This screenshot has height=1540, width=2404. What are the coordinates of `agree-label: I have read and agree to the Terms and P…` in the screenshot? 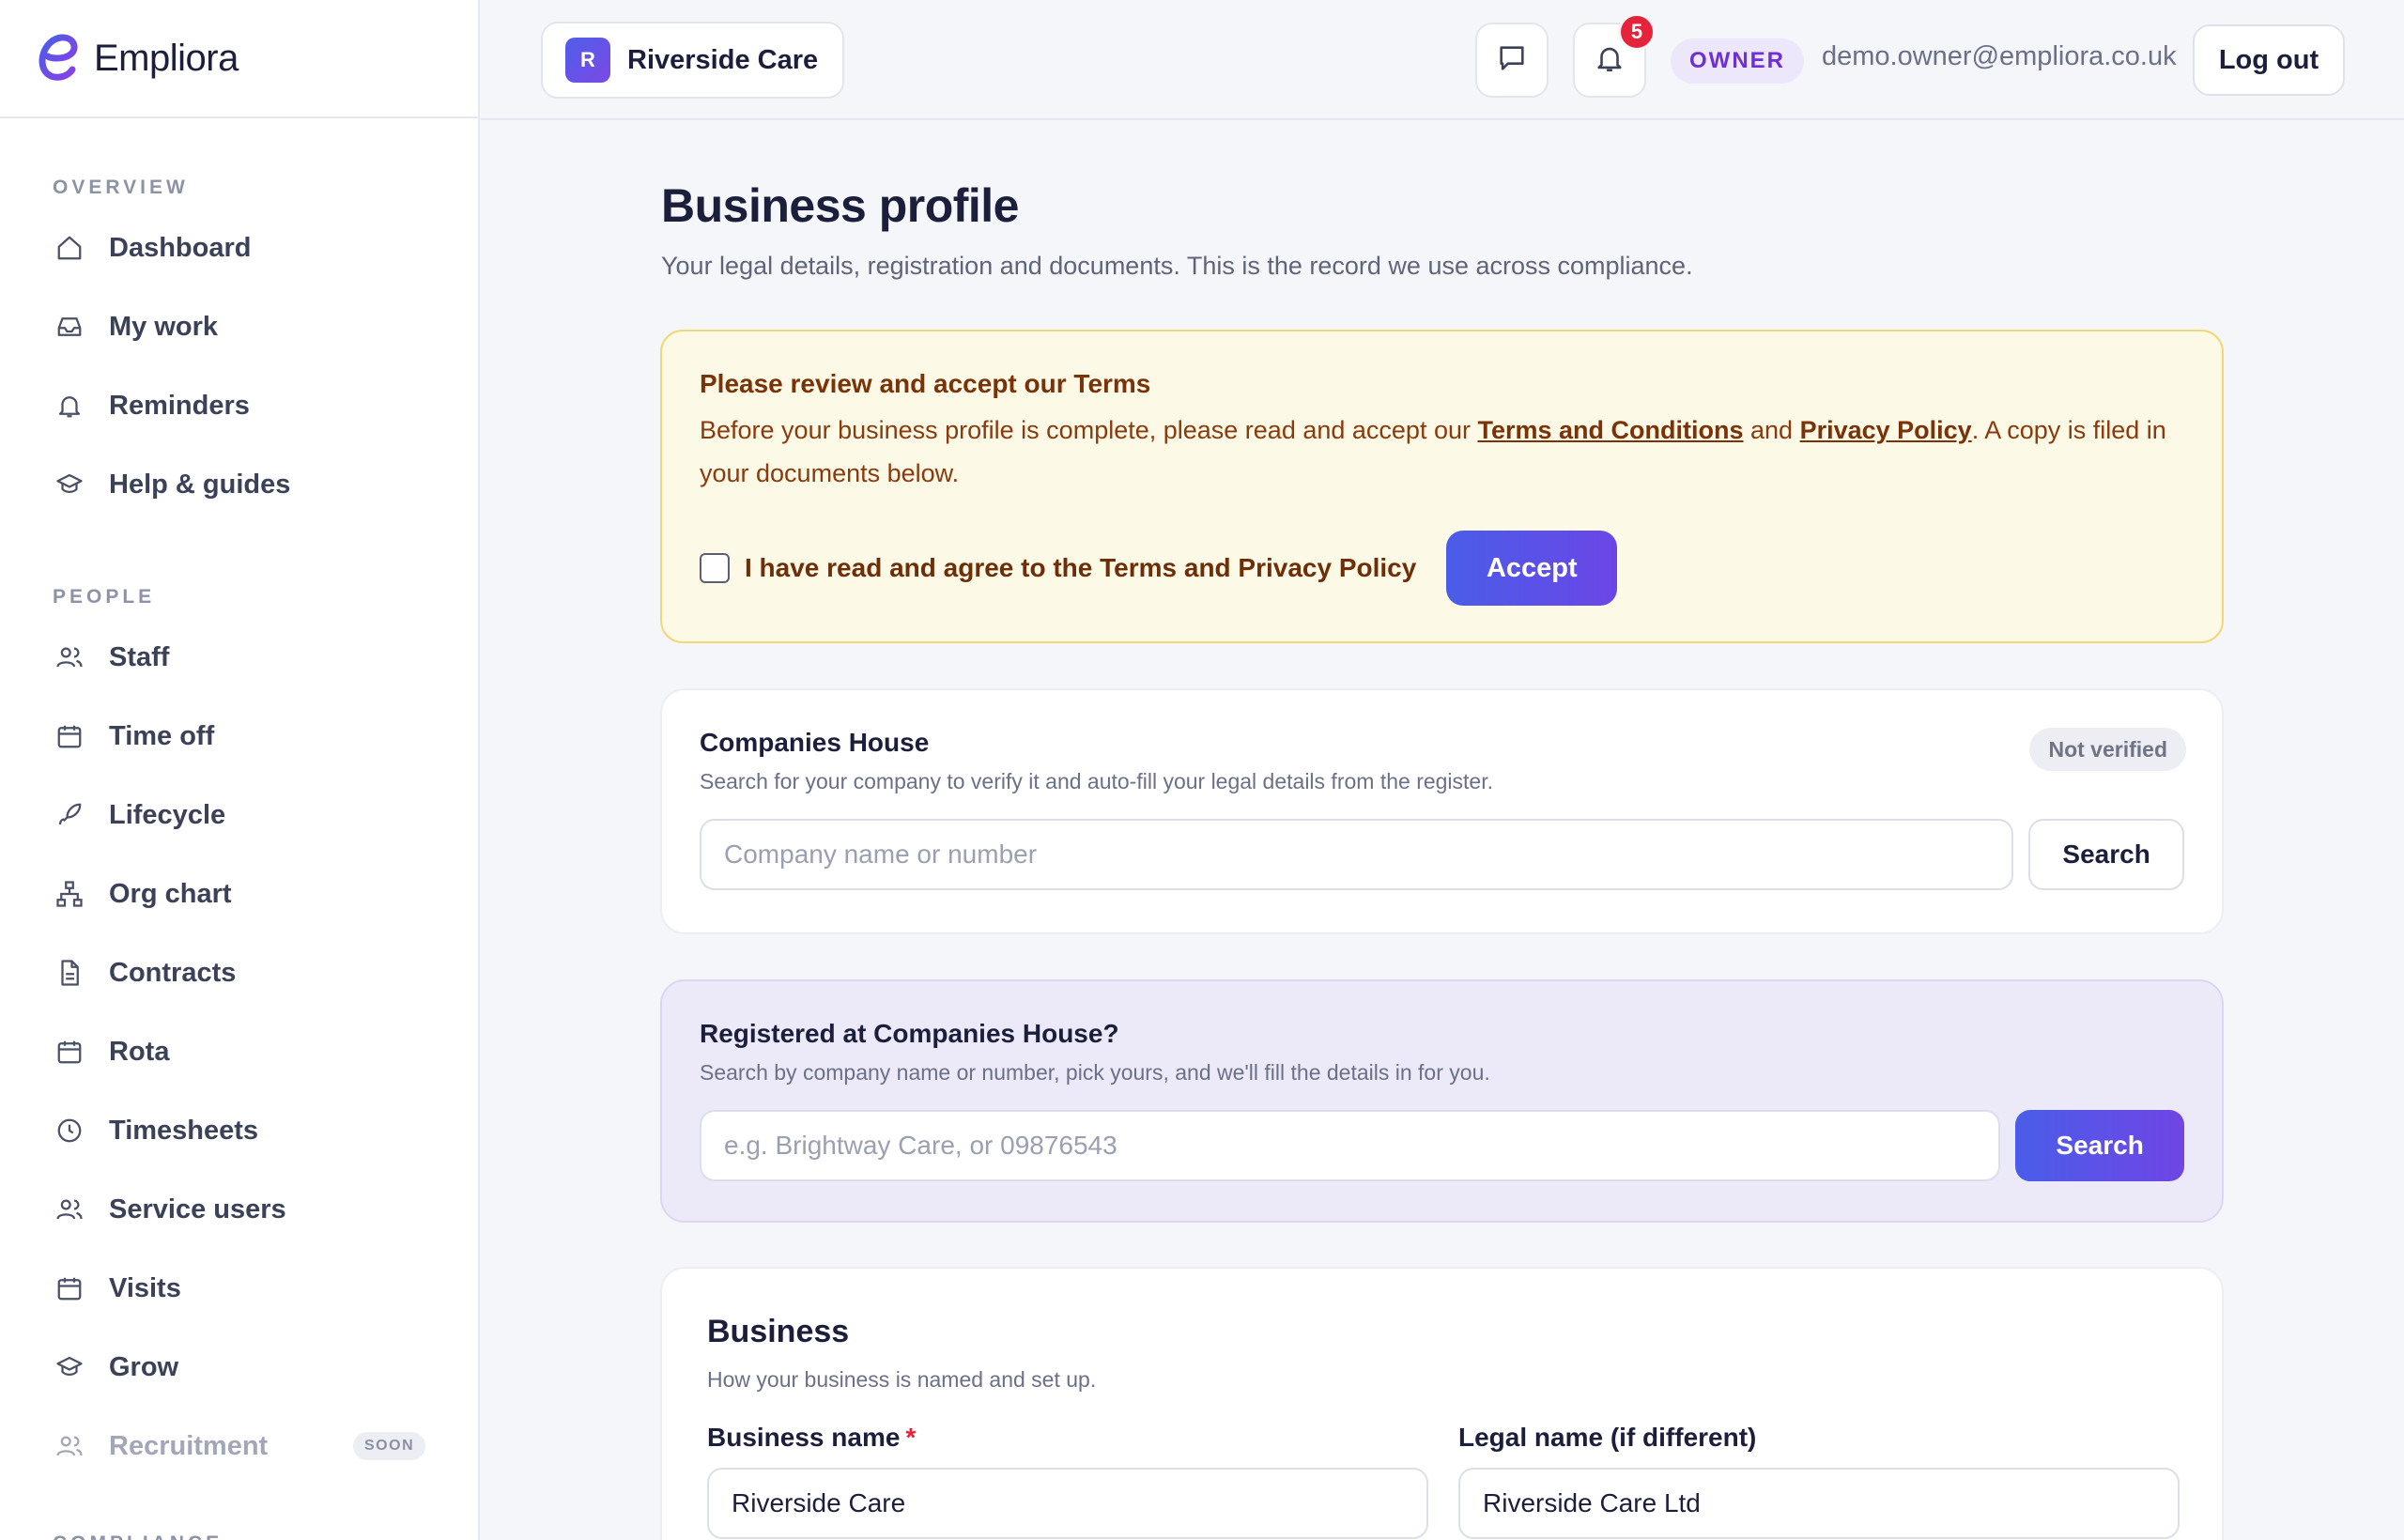 It's located at (1080, 568).